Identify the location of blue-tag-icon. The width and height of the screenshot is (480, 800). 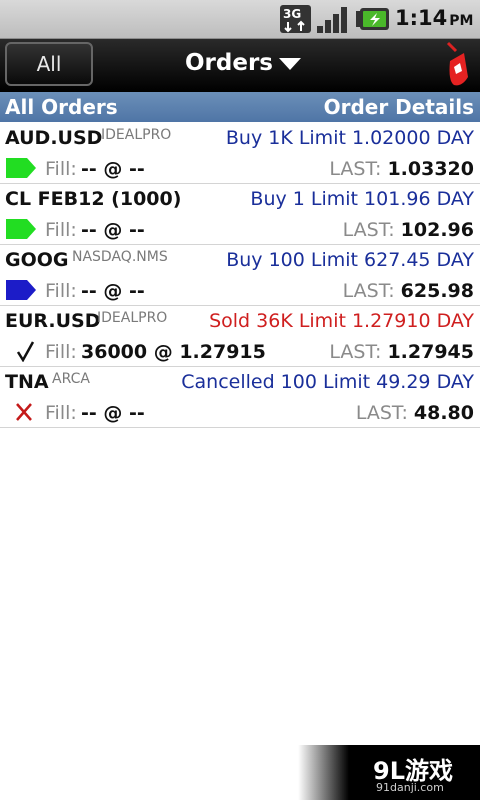
(21, 290).